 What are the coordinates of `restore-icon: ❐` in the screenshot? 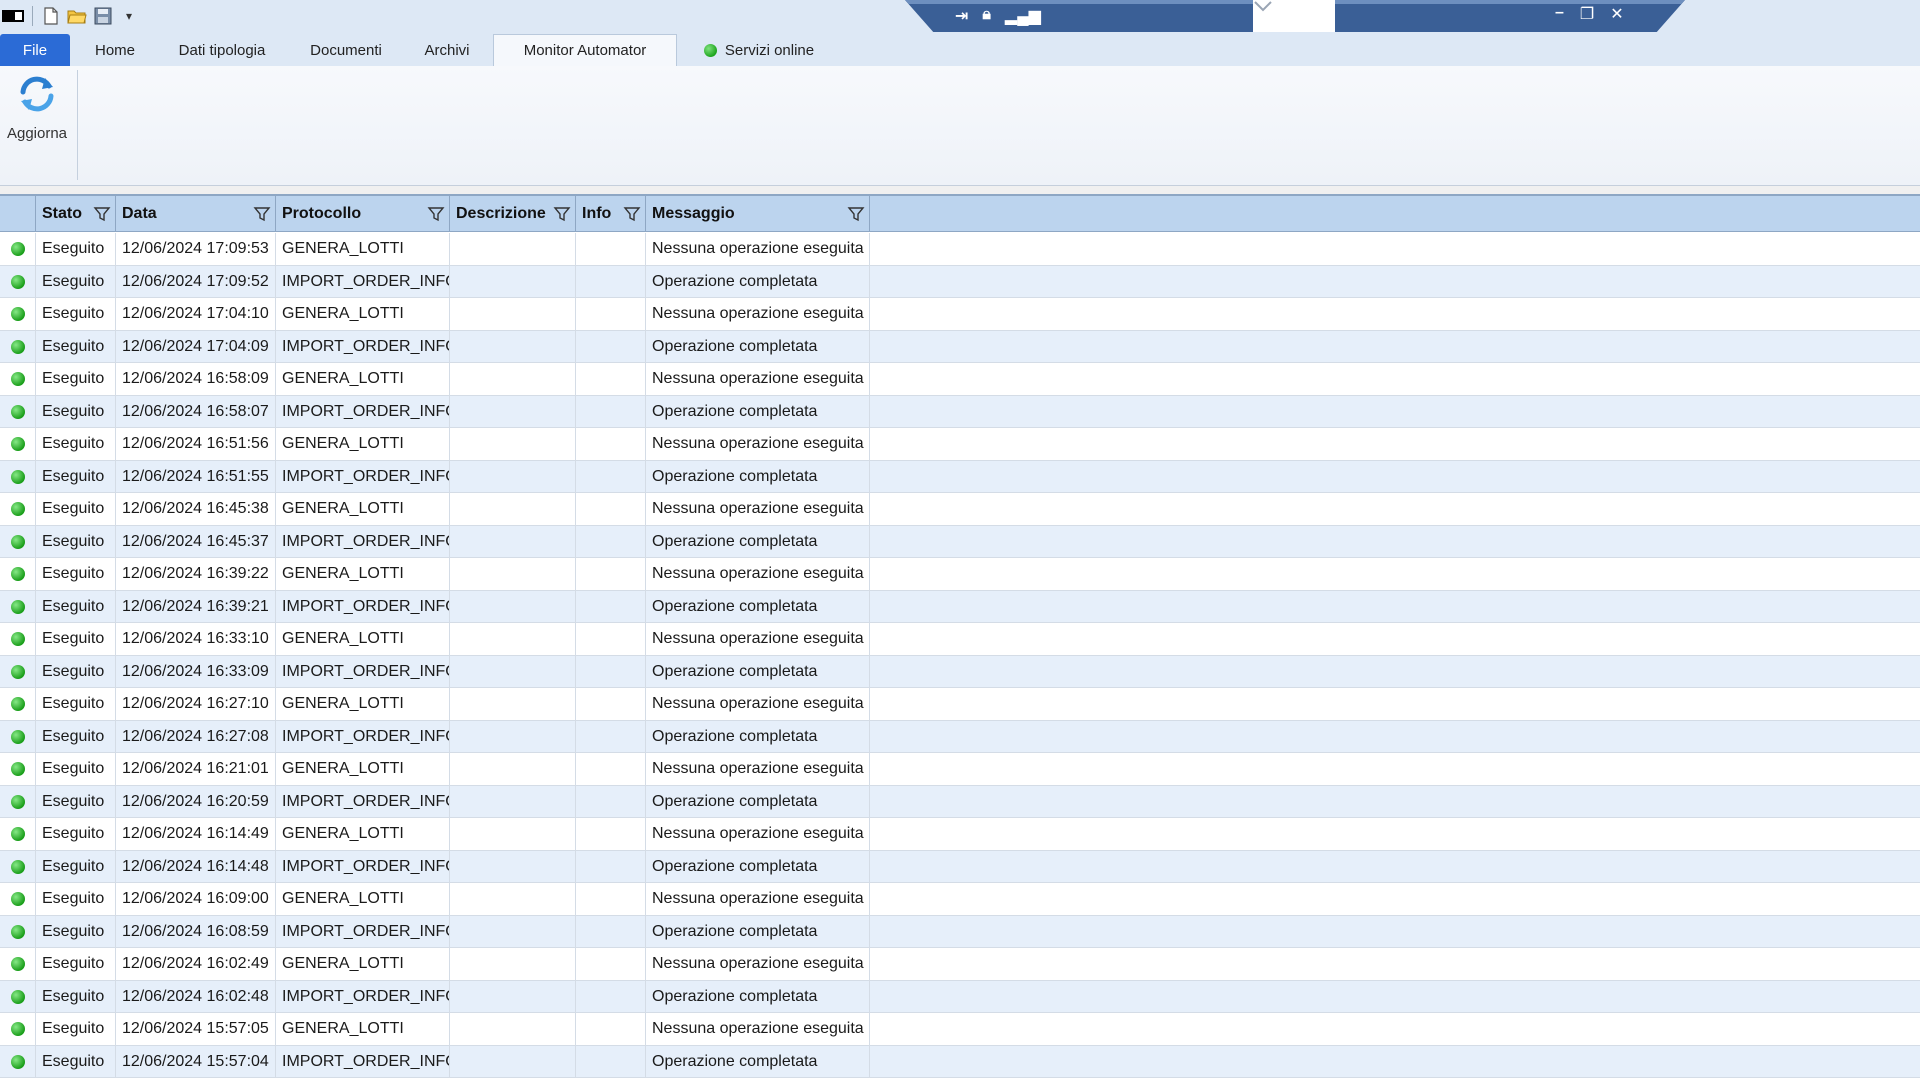 It's located at (1587, 14).